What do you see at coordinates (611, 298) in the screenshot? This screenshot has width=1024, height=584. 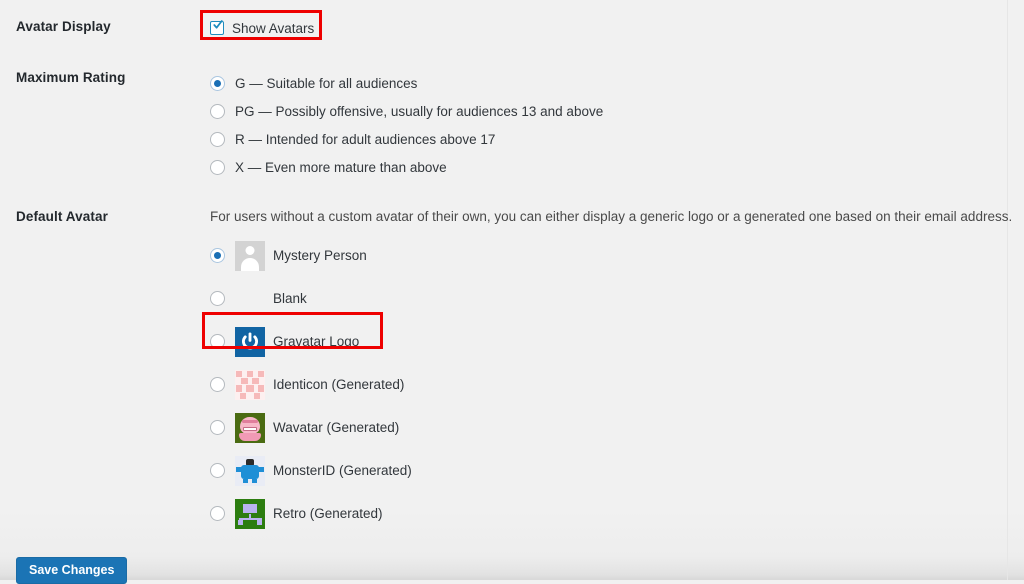 I see `avatar-option-blank: Blank` at bounding box center [611, 298].